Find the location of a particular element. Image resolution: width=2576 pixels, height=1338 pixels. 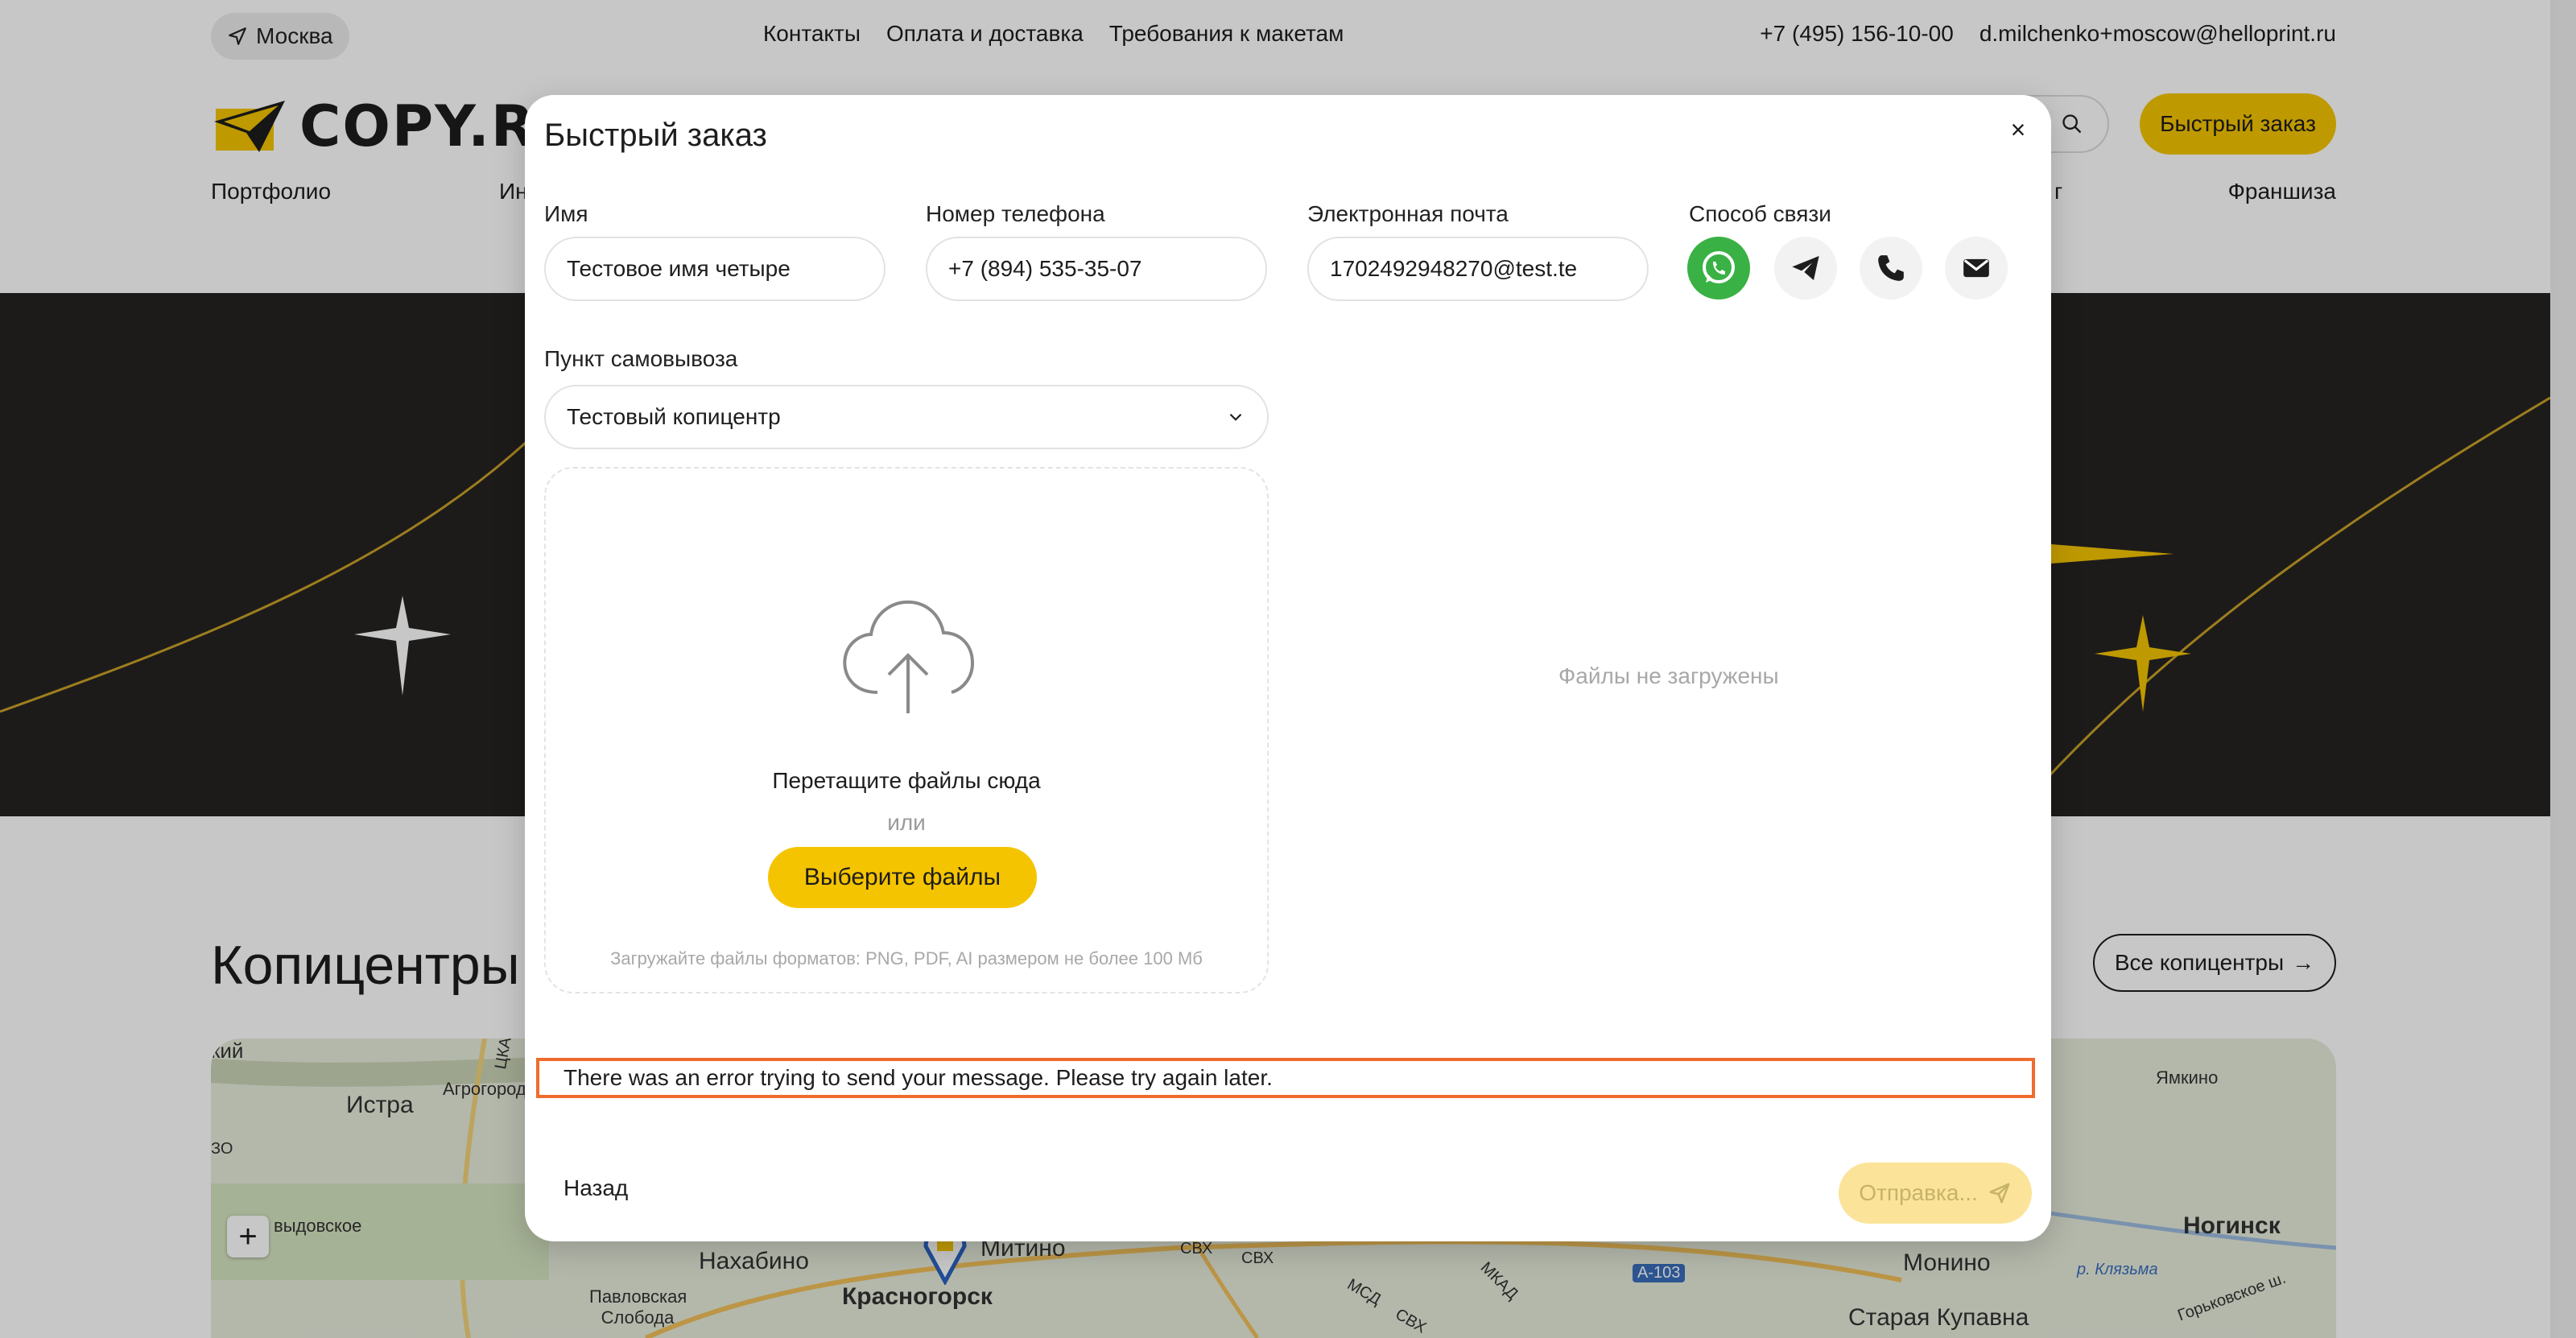

name-label: Имя is located at coordinates (566, 214).